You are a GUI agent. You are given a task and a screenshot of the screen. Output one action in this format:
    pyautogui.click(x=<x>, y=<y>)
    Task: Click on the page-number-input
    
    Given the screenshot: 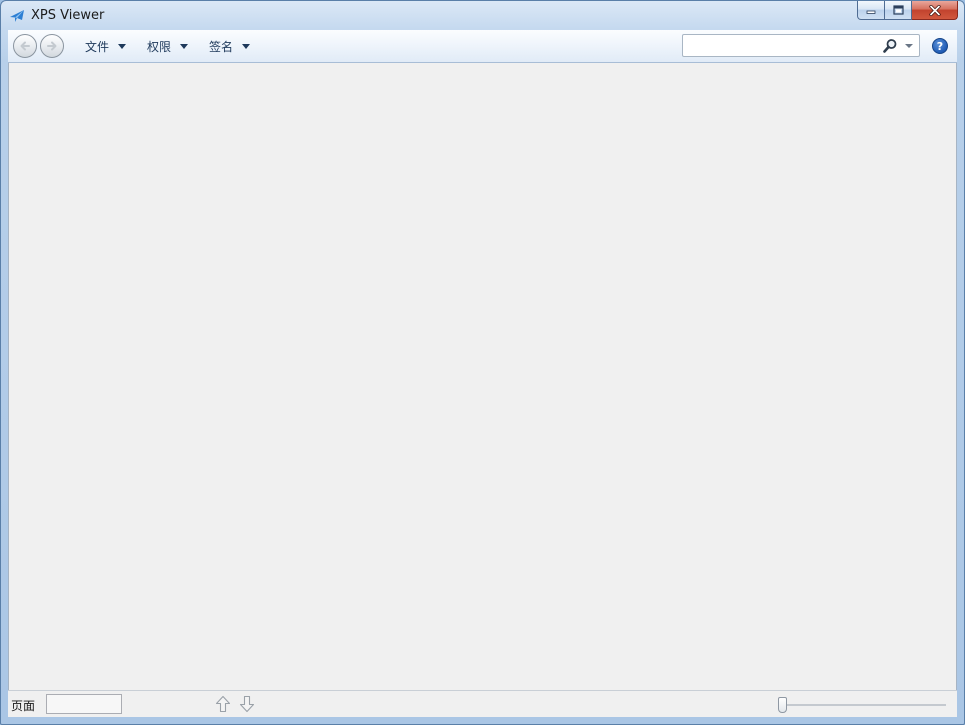 What is the action you would take?
    pyautogui.click(x=84, y=704)
    